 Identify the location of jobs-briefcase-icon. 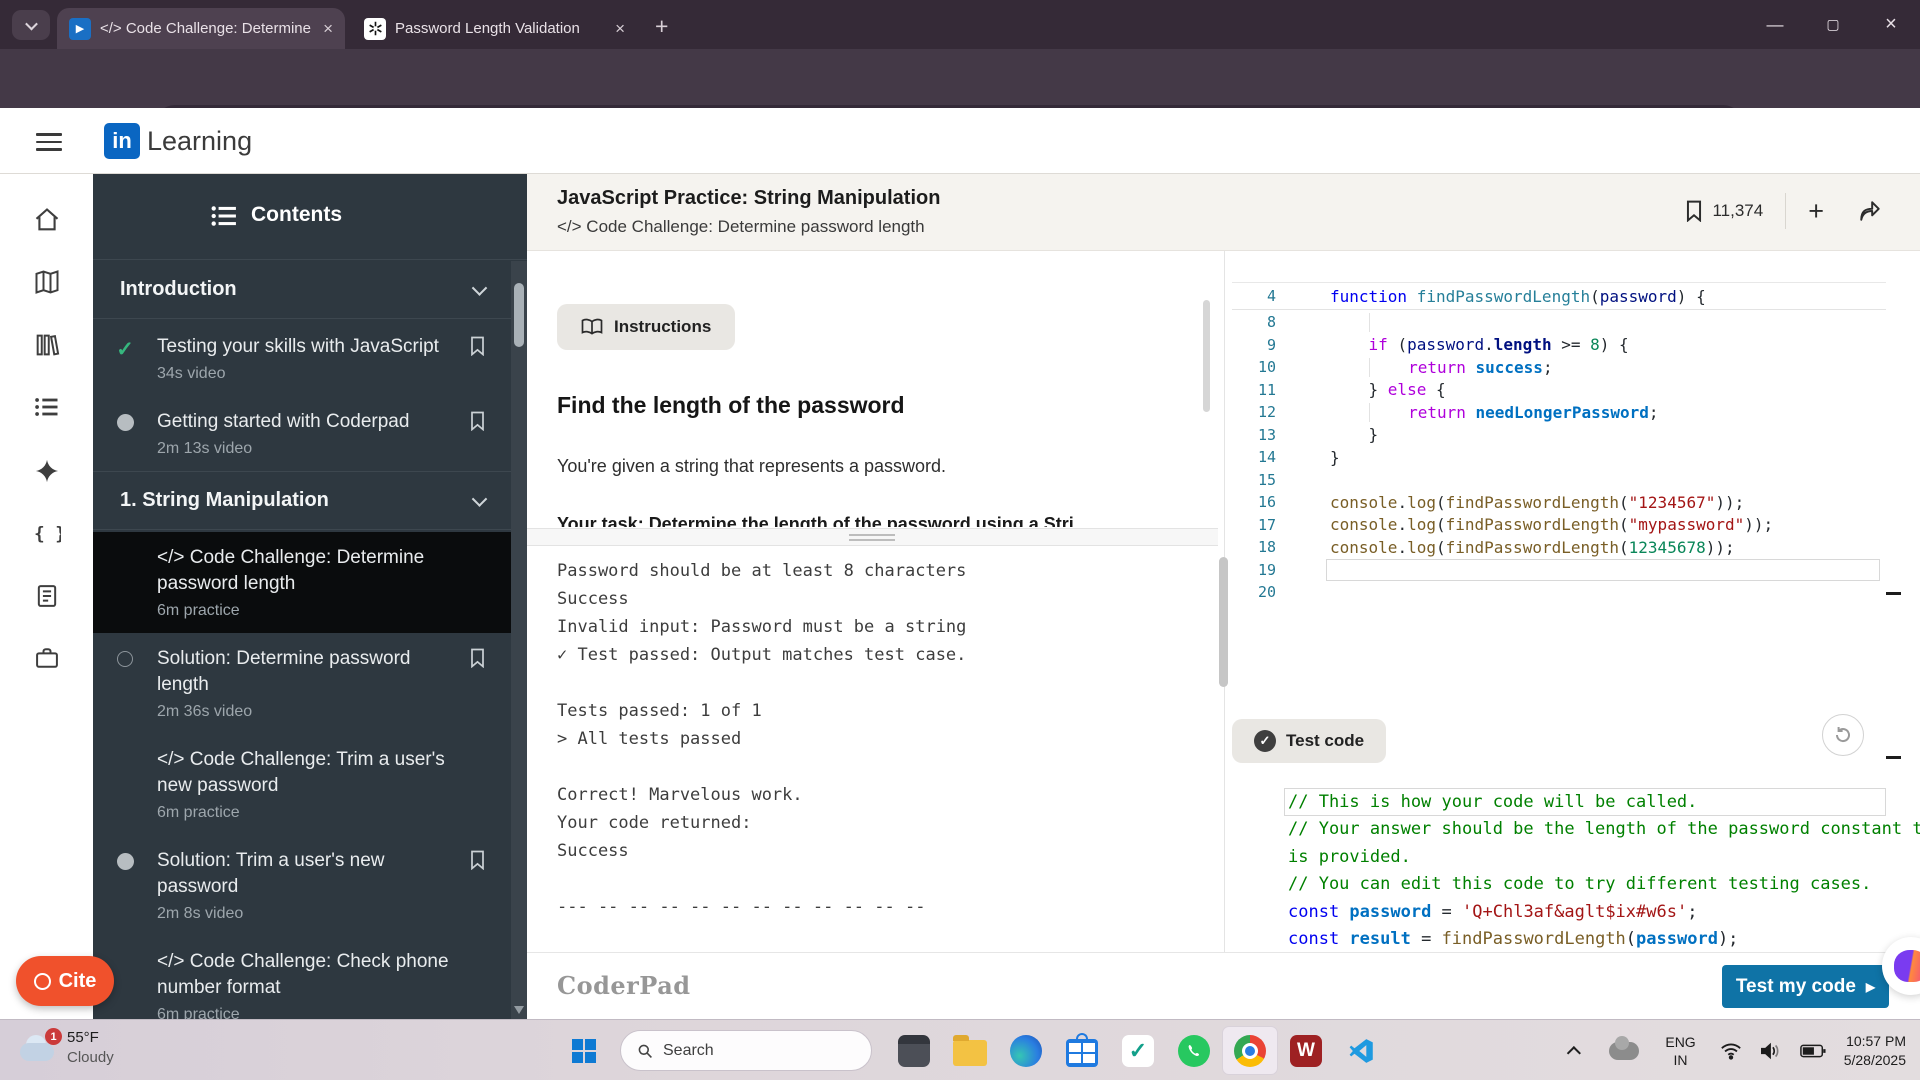
(47, 658).